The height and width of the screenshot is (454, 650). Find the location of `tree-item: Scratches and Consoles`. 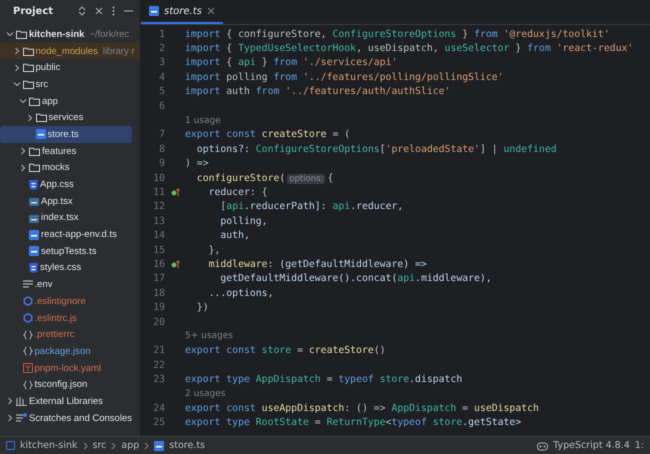

tree-item: Scratches and Consoles is located at coordinates (70, 418).